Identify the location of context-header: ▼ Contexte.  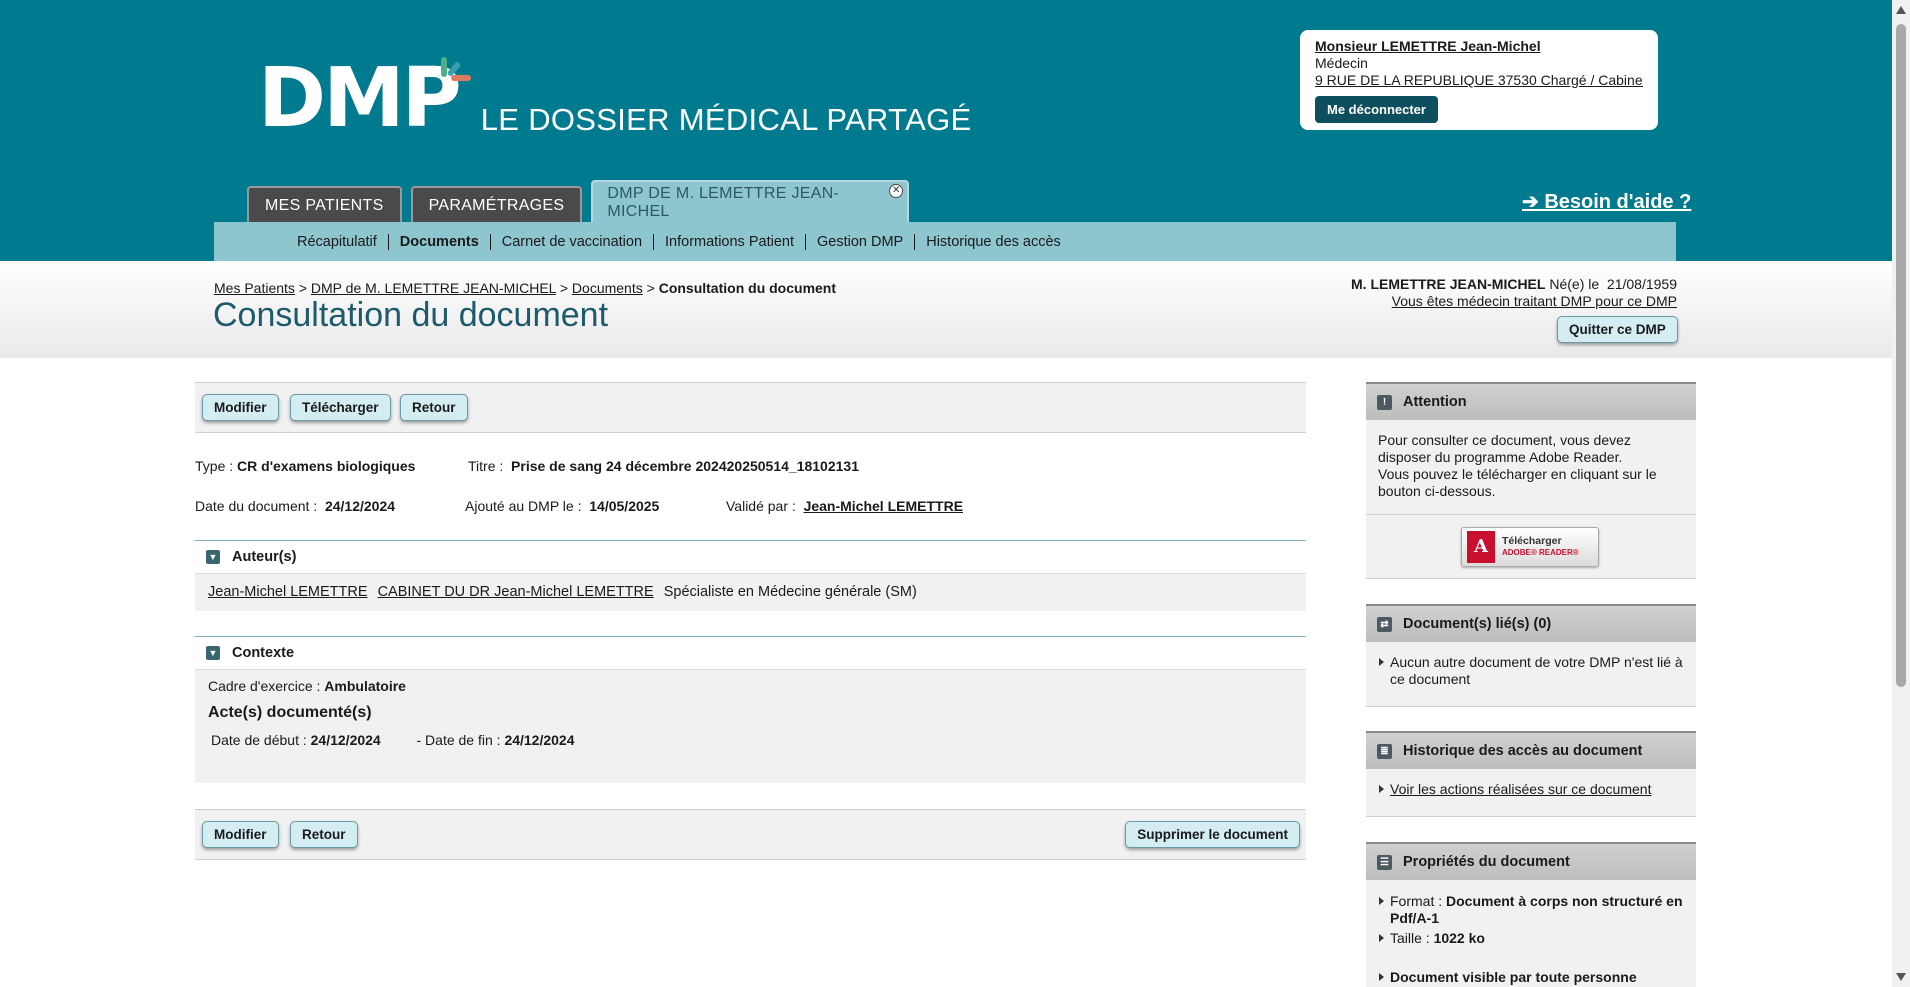
(750, 653).